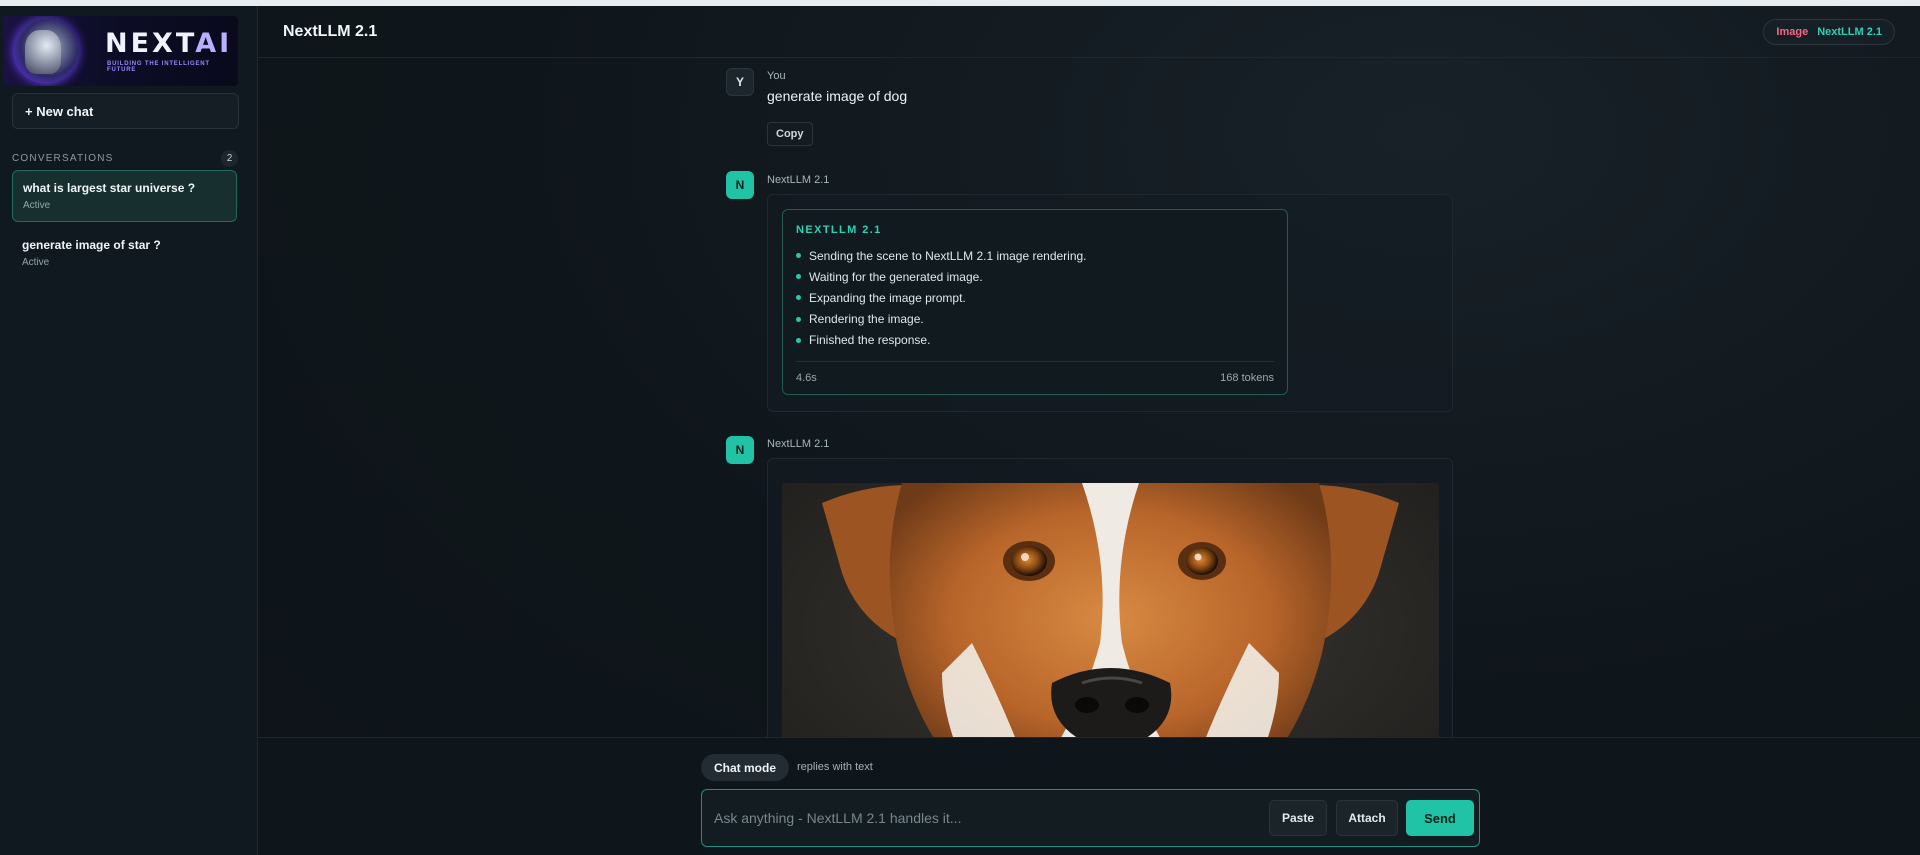 The image size is (1920, 855). I want to click on generated-dog-image, so click(1110, 610).